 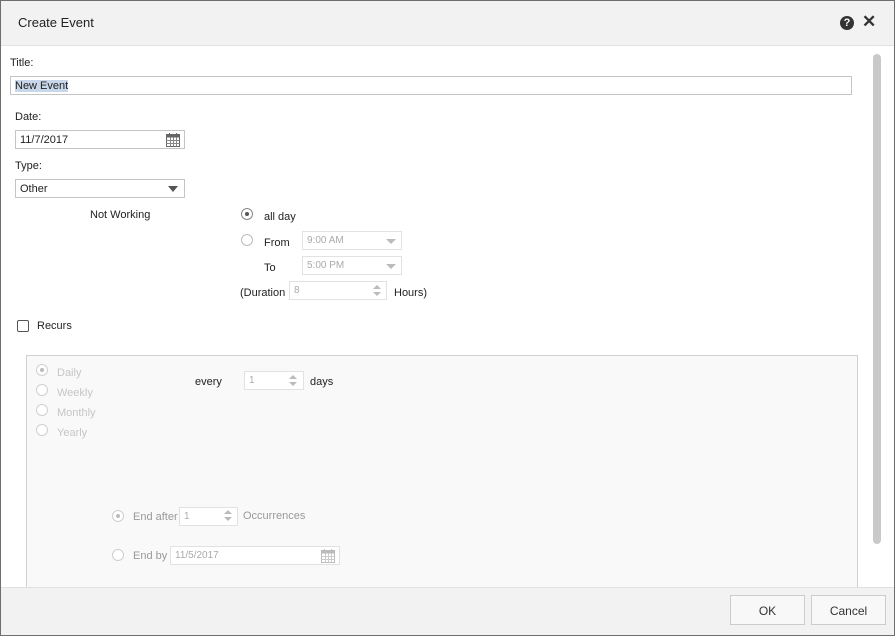 I want to click on end-by-radio, so click(x=118, y=555).